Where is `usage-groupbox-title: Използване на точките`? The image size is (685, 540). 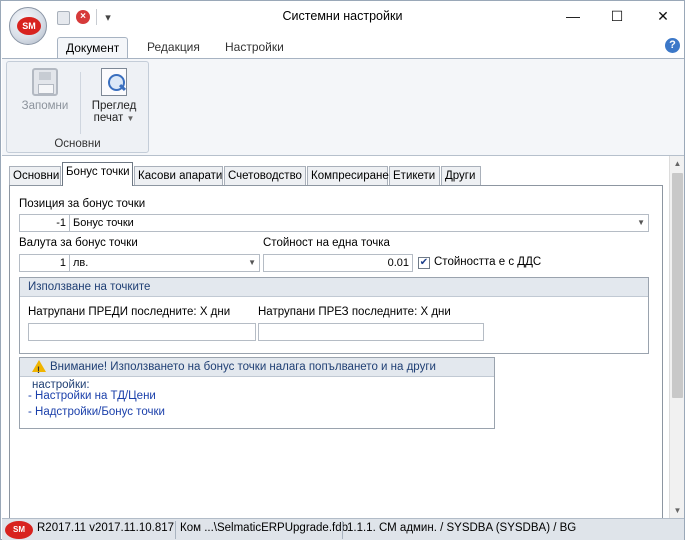
usage-groupbox-title: Използване на точките is located at coordinates (334, 287).